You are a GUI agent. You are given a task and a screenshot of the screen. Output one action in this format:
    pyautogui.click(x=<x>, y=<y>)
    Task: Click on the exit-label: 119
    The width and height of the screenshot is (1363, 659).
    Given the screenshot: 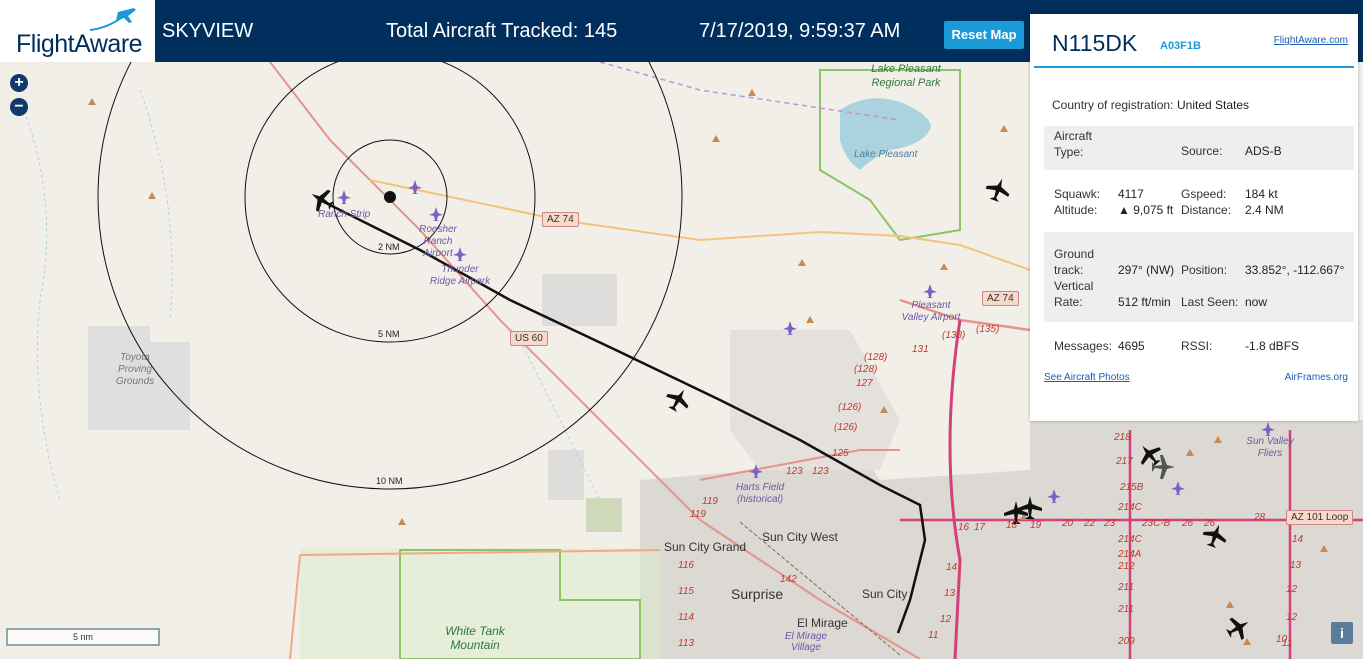 What is the action you would take?
    pyautogui.click(x=710, y=501)
    